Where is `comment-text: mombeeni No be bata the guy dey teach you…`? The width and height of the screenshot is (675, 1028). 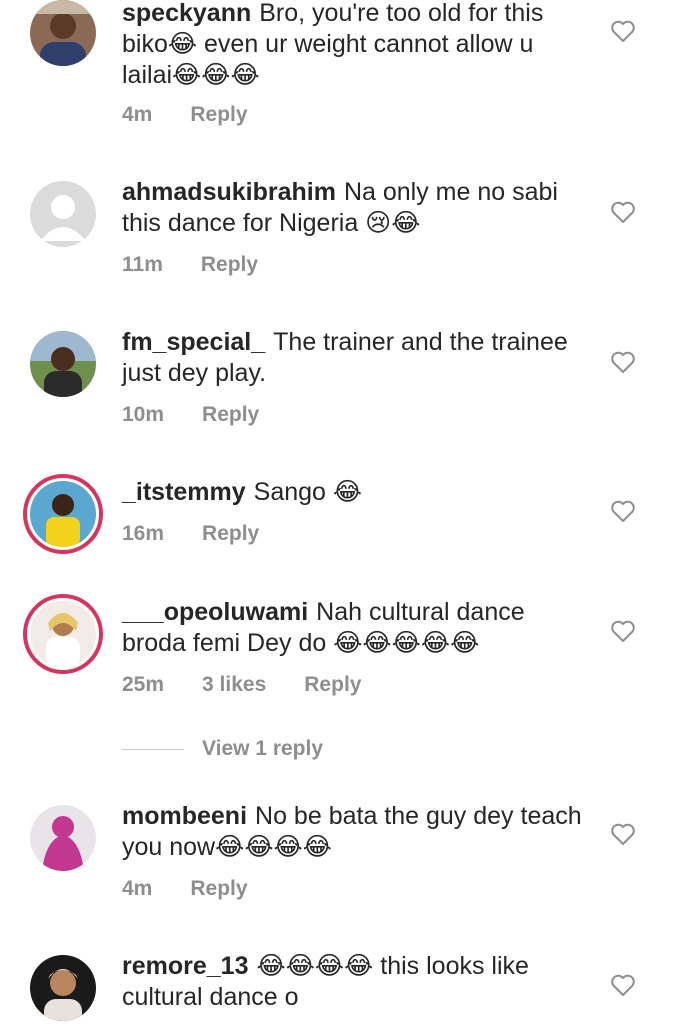 comment-text: mombeeni No be bata the guy dey teach you… is located at coordinates (352, 832).